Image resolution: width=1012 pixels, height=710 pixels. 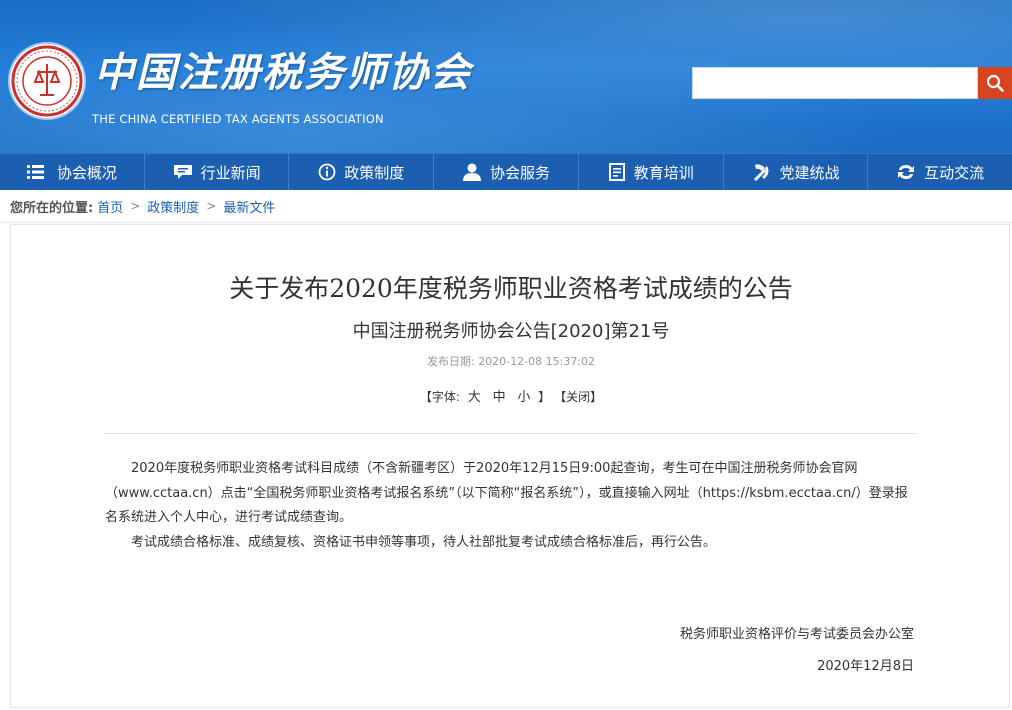 I want to click on font-small-button: 小, so click(x=523, y=397).